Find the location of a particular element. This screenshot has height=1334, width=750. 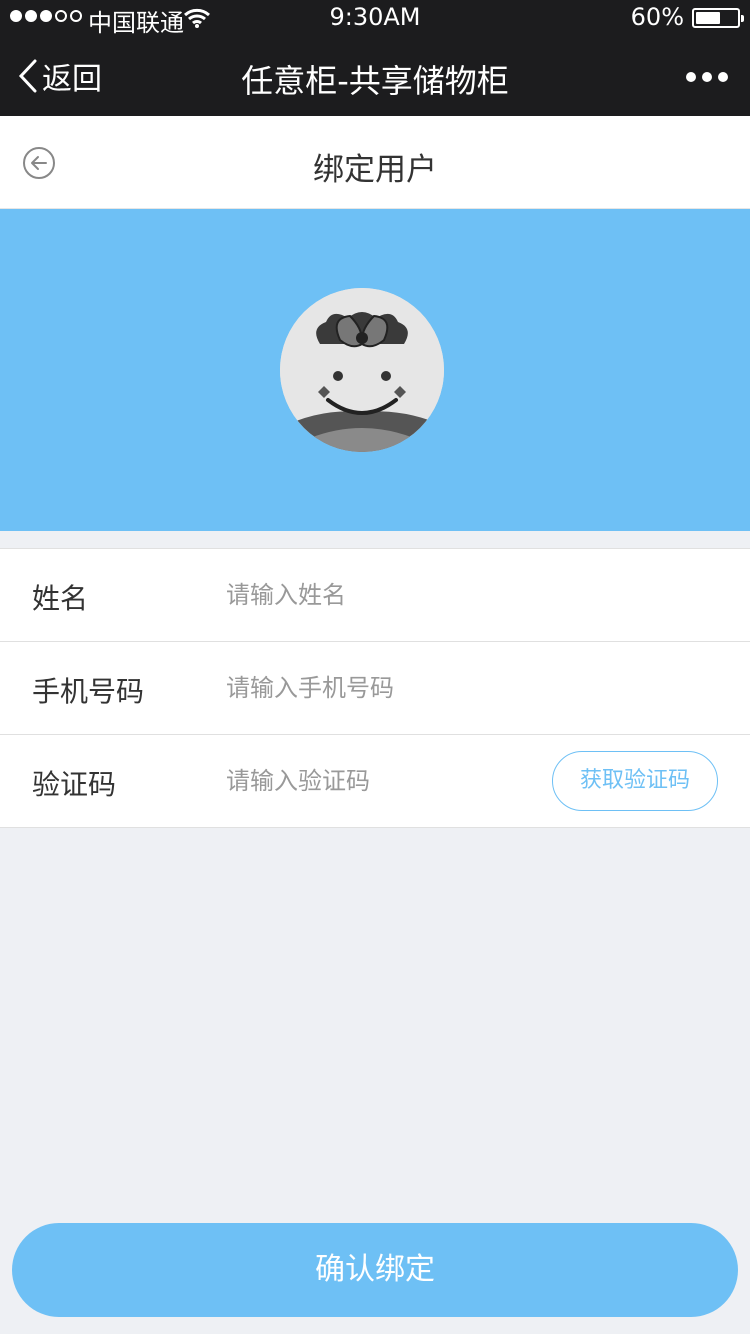

nav-bar: 返回 任意柜-共享储物柜 is located at coordinates (375, 76).